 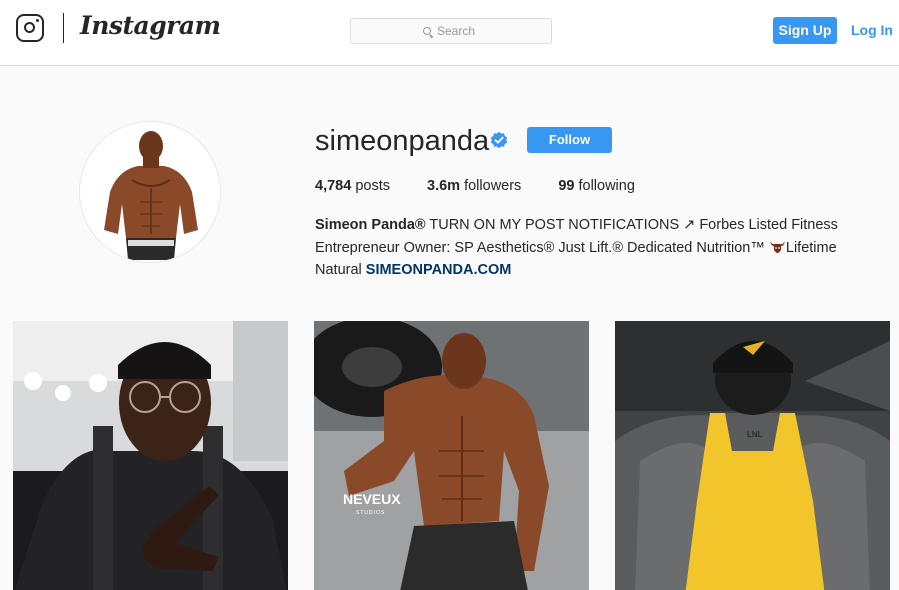 I want to click on website-link: SIMEONPANDA.COM, so click(x=439, y=270).